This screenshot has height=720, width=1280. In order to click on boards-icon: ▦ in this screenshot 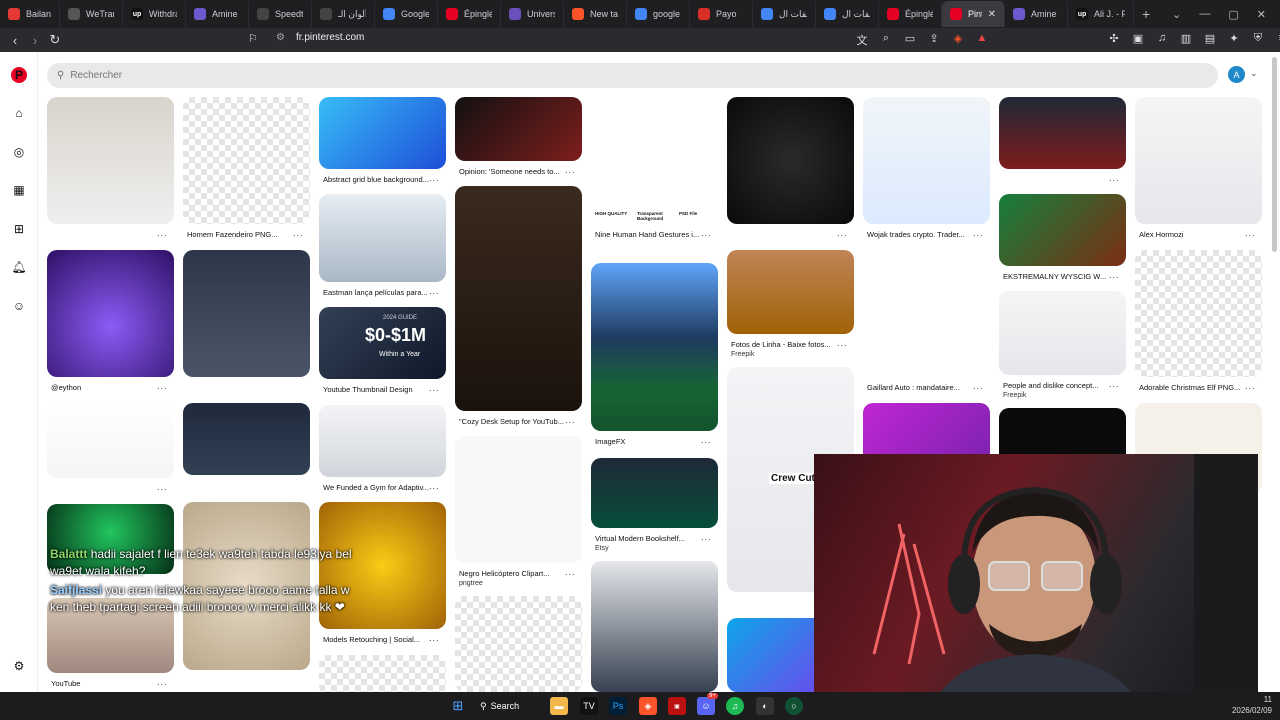, I will do `click(19, 190)`.